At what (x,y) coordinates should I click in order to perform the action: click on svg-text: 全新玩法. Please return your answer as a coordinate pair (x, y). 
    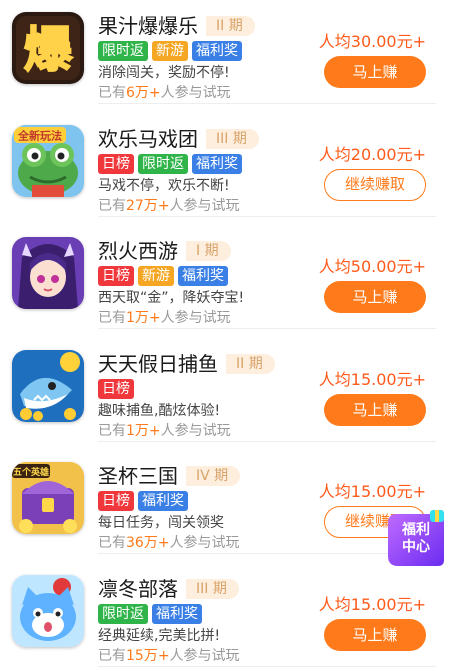
    Looking at the image, I should click on (39, 136).